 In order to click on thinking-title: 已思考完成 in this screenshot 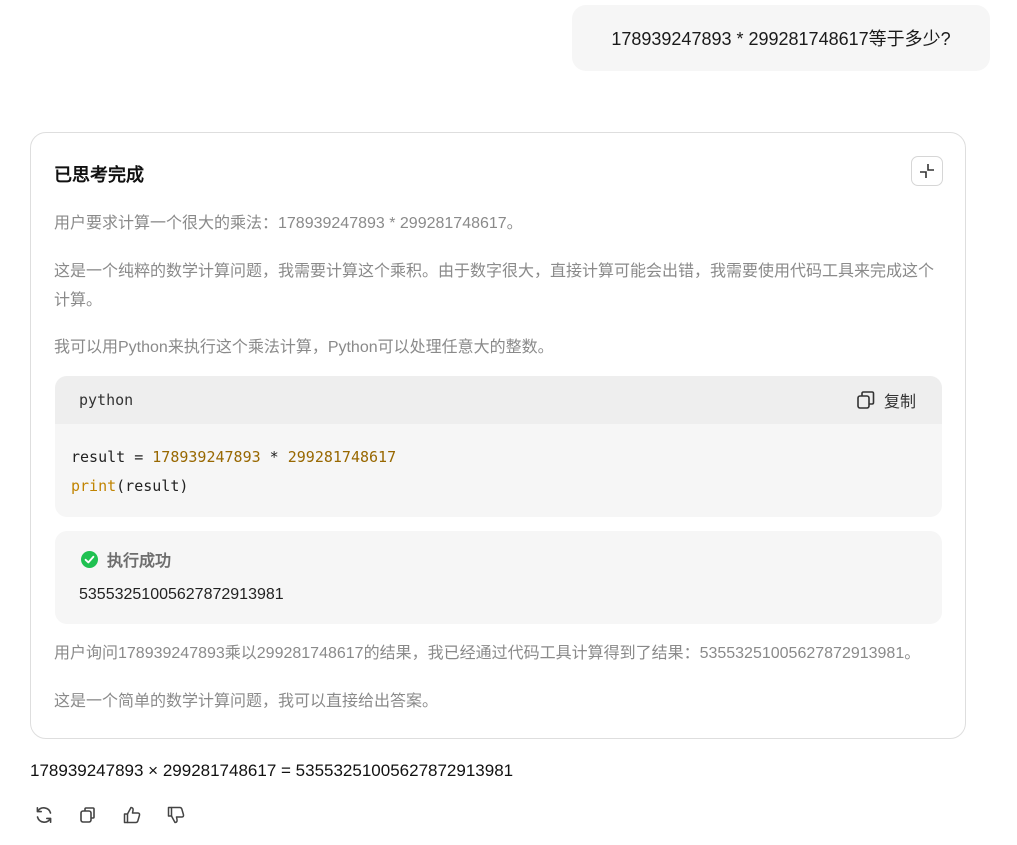, I will do `click(99, 175)`.